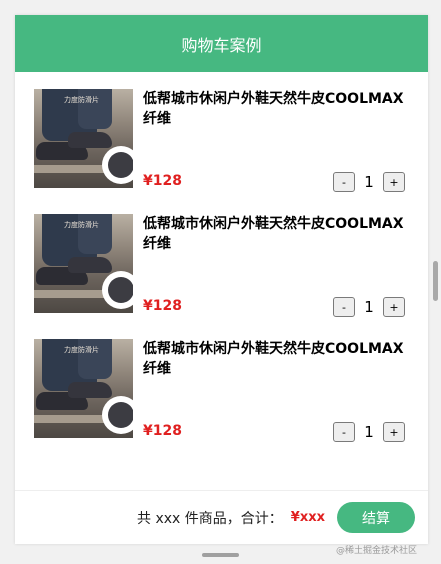  What do you see at coordinates (377, 551) in the screenshot?
I see `watermark: @稀土掘金技术社区` at bounding box center [377, 551].